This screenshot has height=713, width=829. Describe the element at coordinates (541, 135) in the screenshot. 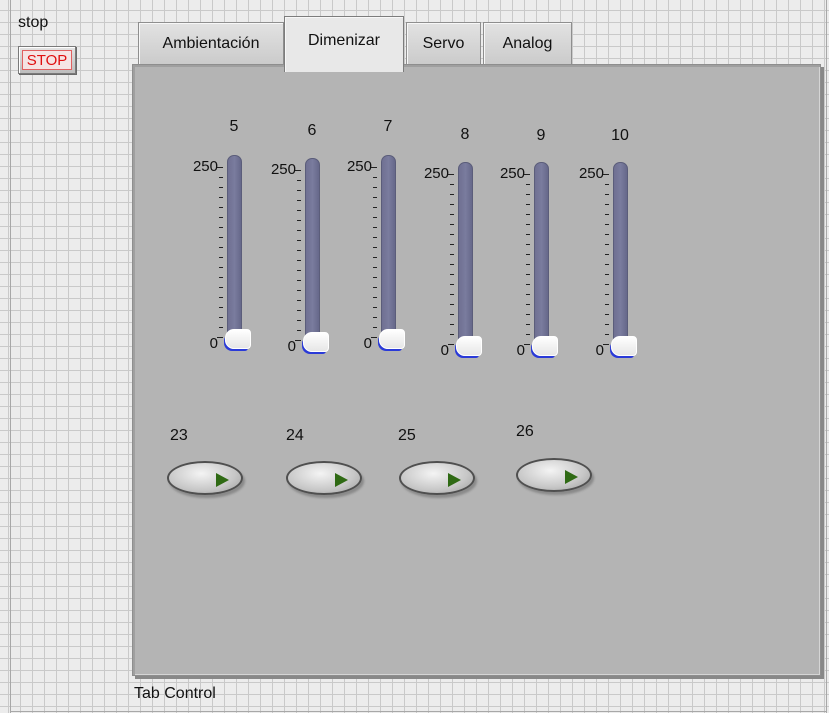

I see `slider-label: 9` at that location.